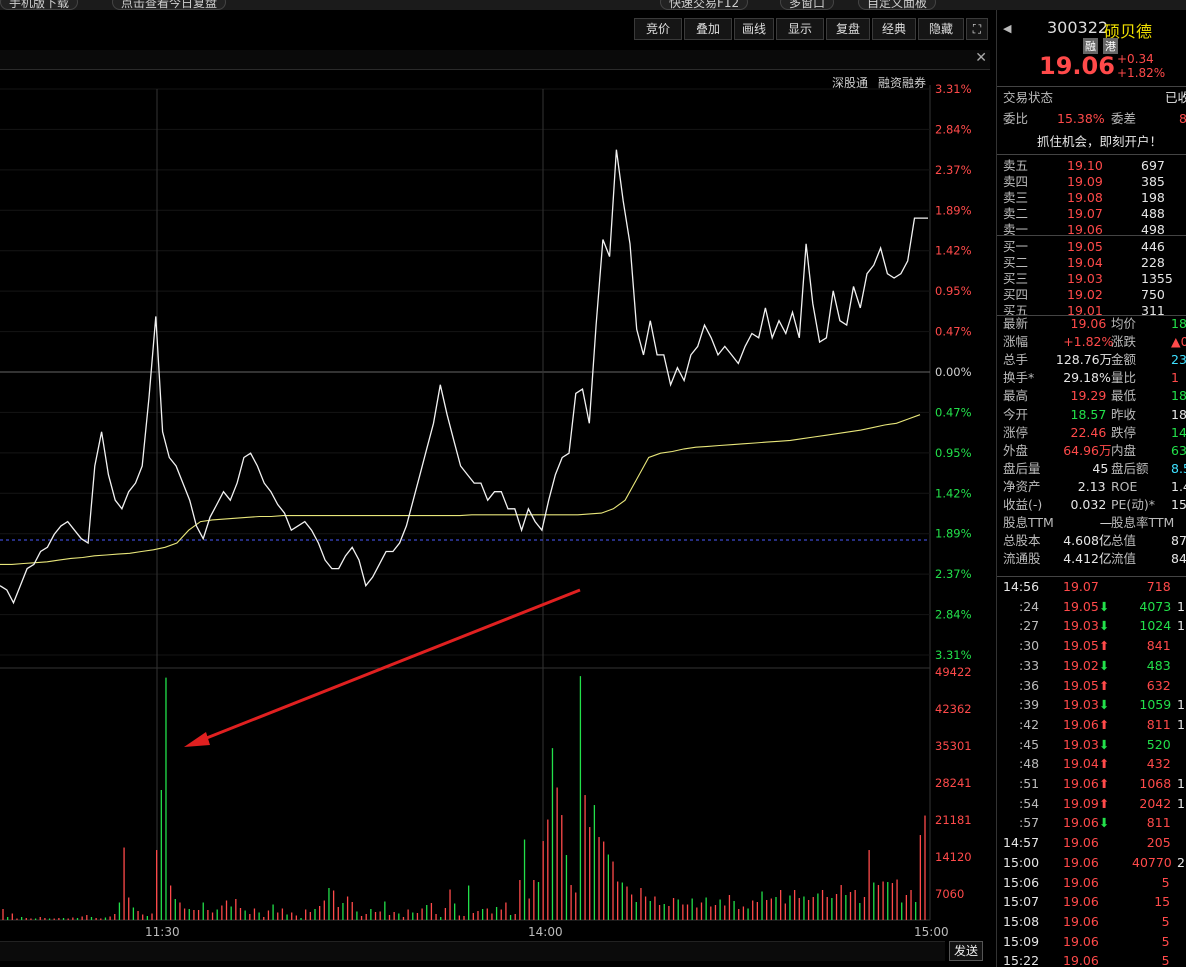 The height and width of the screenshot is (967, 1186). I want to click on stat-value: 18.57, so click(1088, 414).